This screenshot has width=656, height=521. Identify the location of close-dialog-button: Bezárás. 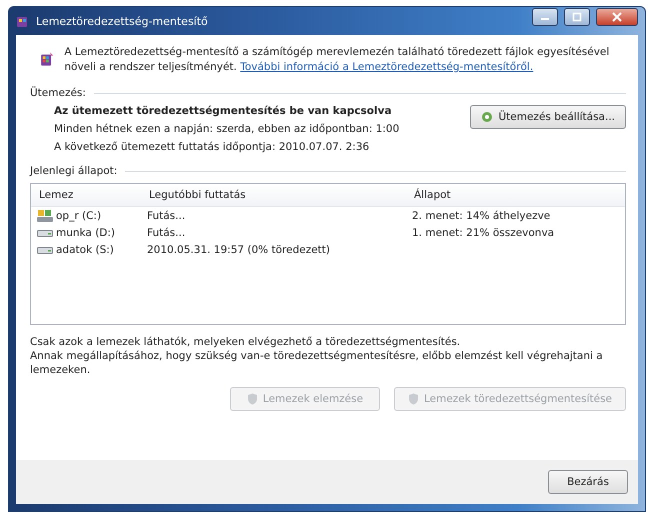
(588, 482).